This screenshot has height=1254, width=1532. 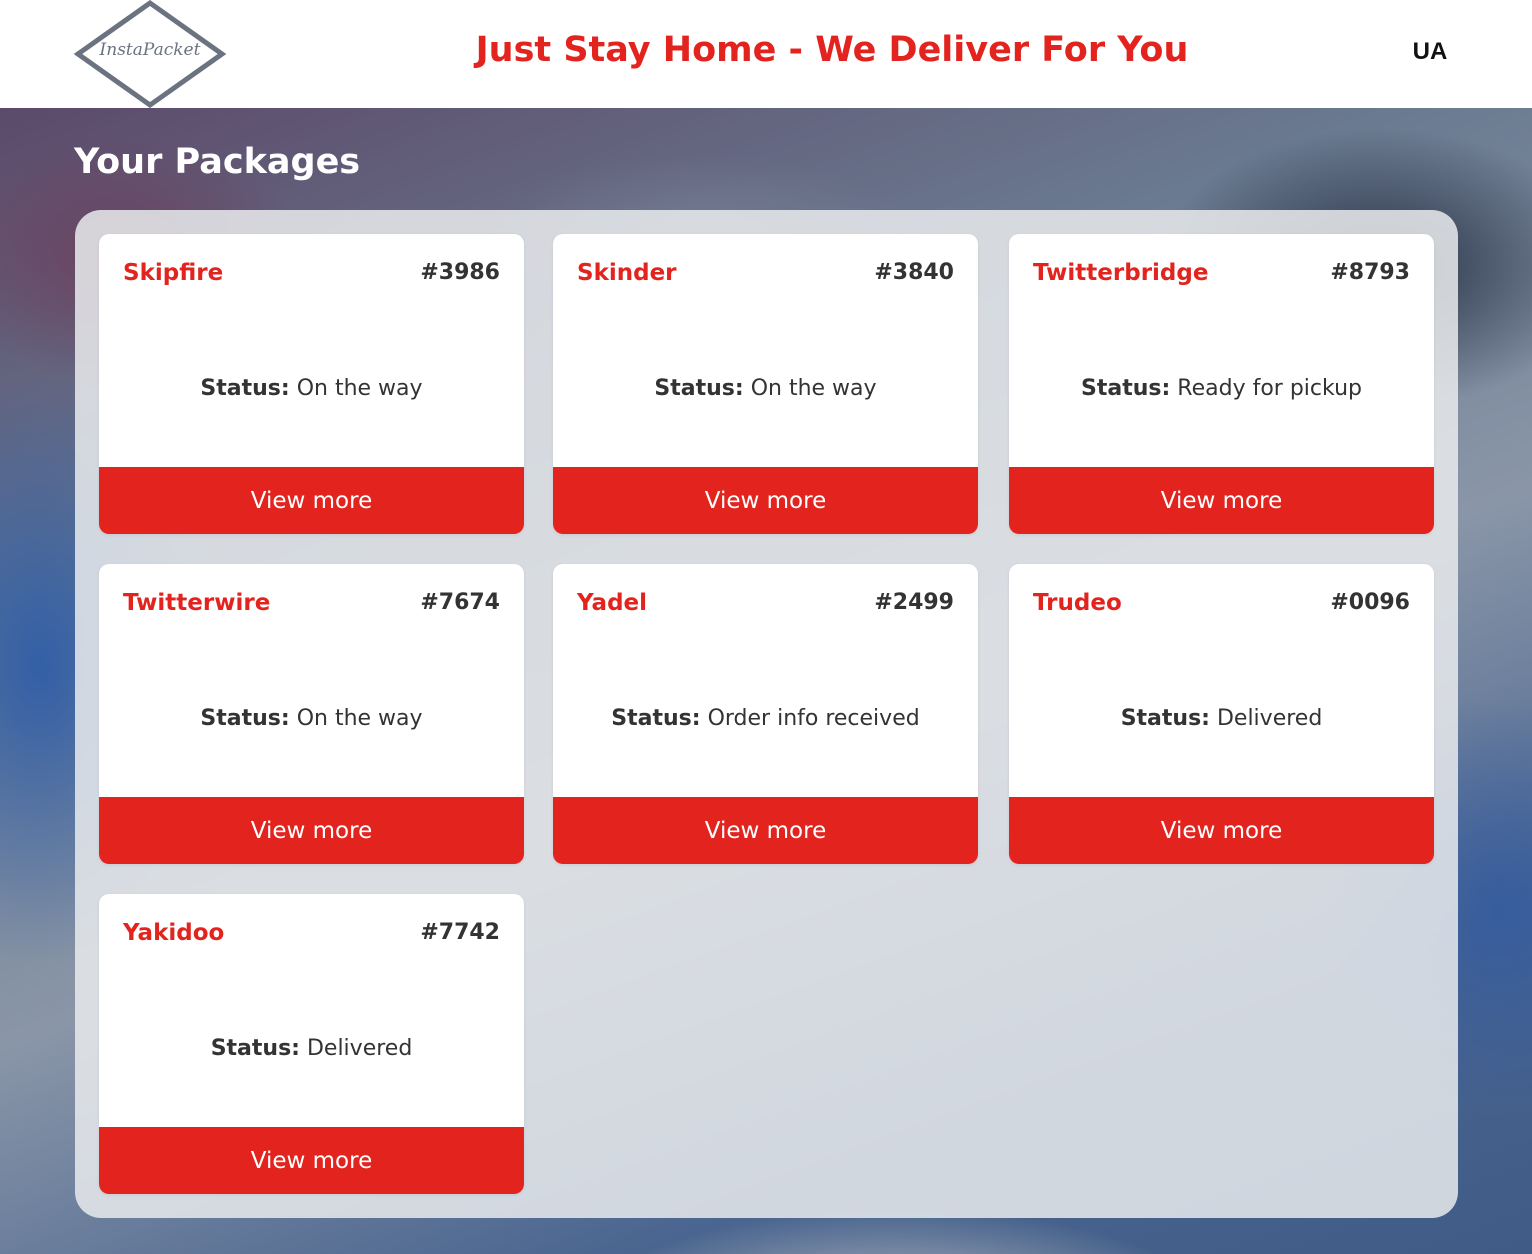 What do you see at coordinates (1269, 388) in the screenshot?
I see `status-value: Ready for pickup` at bounding box center [1269, 388].